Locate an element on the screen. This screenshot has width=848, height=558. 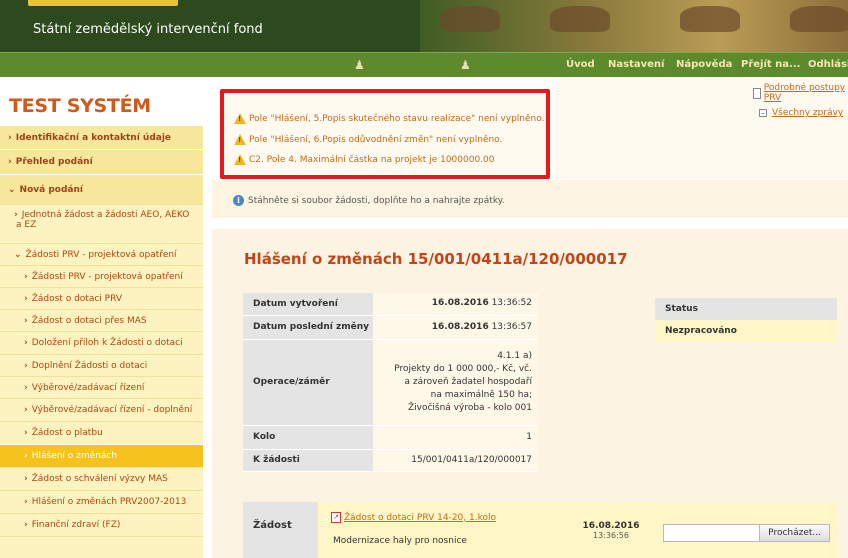
organization-name: Státní zemědělský intervenční fond is located at coordinates (148, 29).